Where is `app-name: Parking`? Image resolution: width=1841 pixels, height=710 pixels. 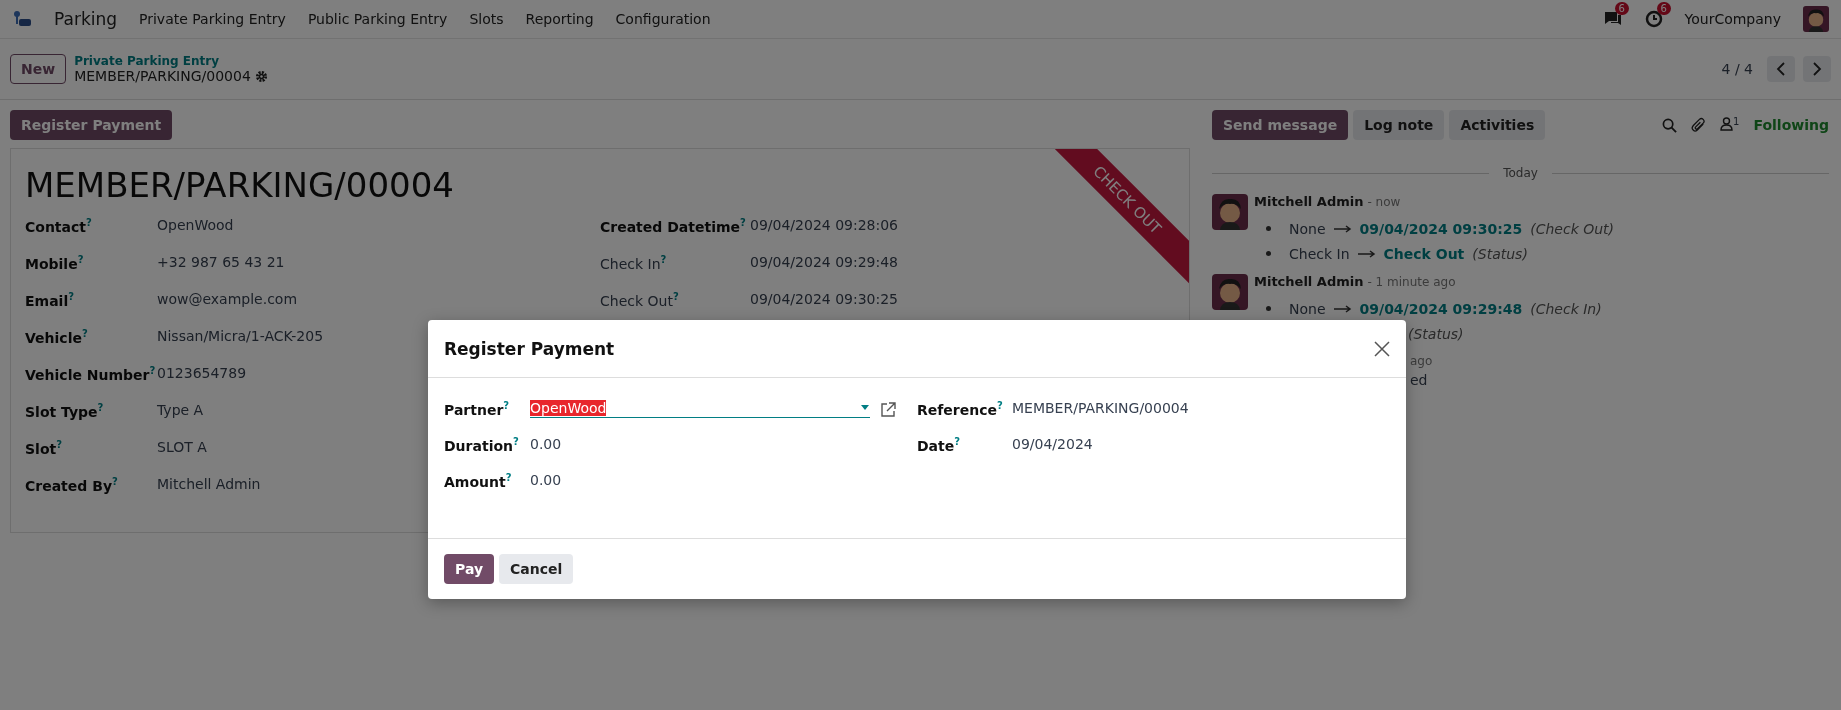 app-name: Parking is located at coordinates (86, 19).